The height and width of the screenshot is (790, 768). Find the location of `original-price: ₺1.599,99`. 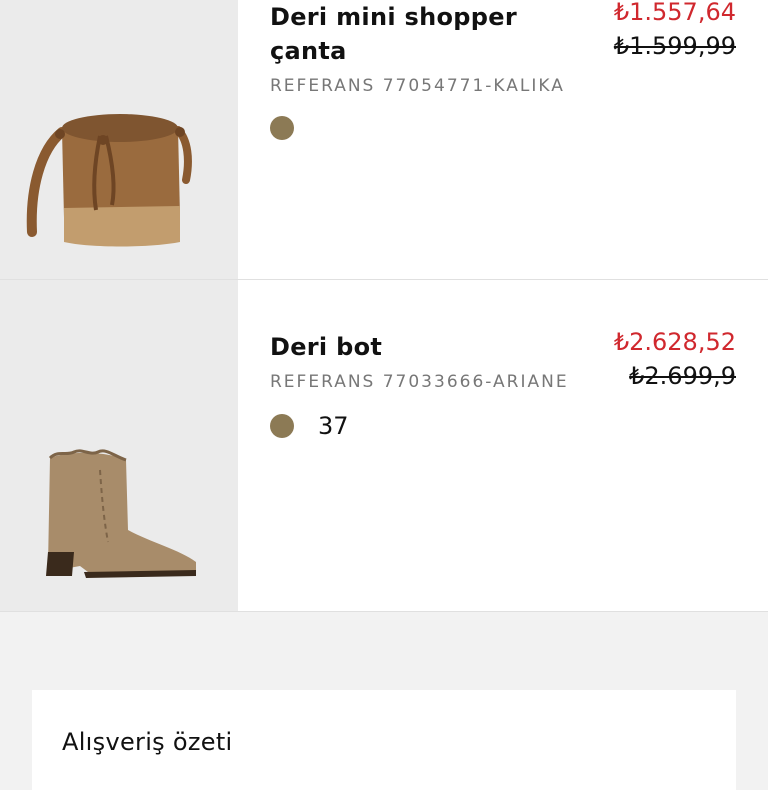

original-price: ₺1.599,99 is located at coordinates (674, 46).